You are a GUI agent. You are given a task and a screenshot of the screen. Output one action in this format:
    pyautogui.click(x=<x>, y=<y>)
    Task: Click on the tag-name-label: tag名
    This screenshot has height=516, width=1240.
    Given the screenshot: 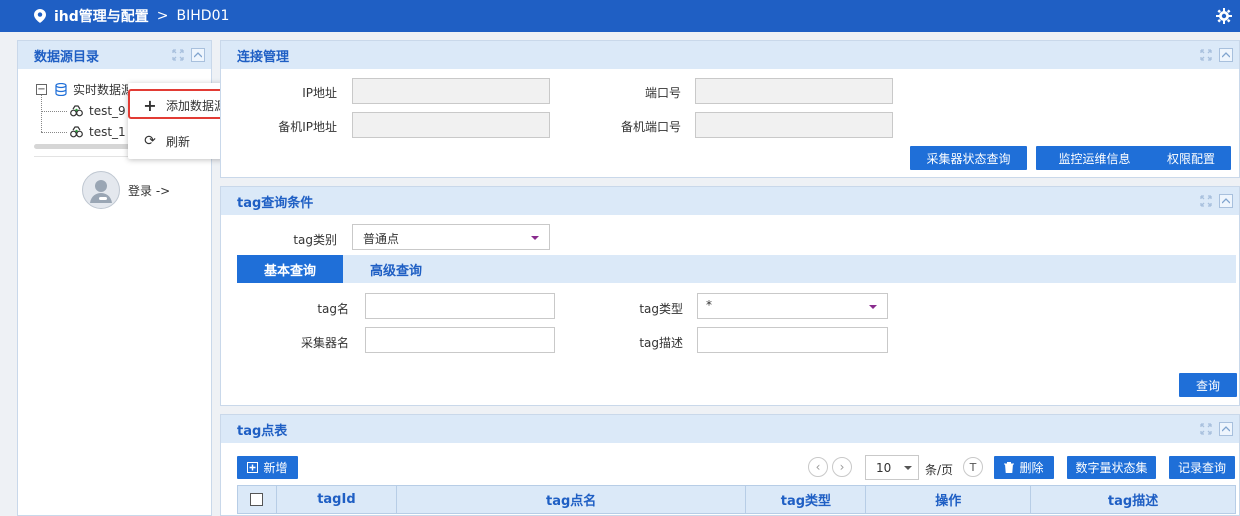 What is the action you would take?
    pyautogui.click(x=333, y=309)
    